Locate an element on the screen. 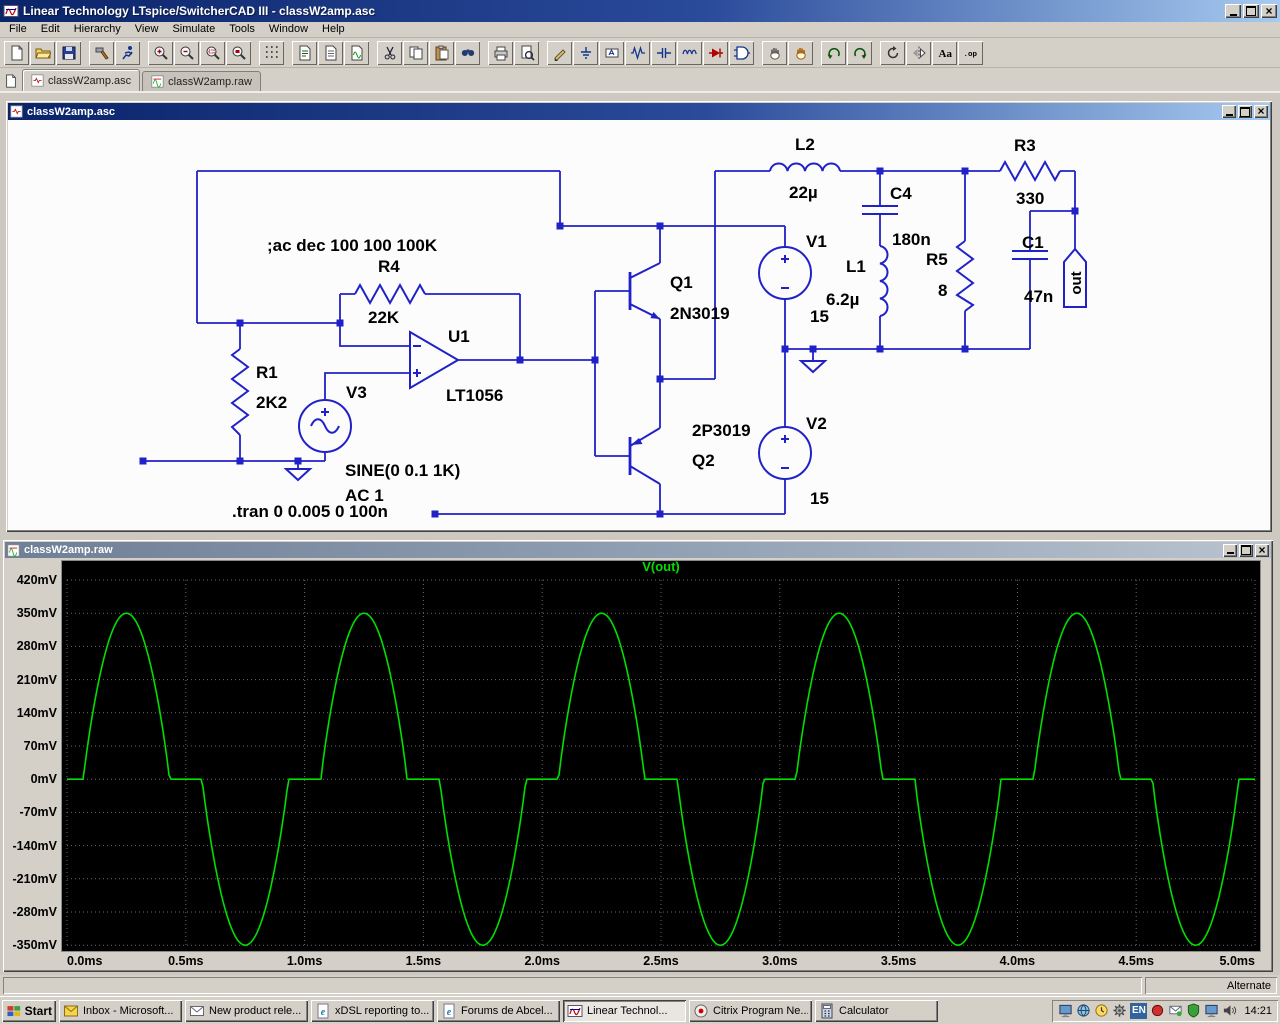 The image size is (1280, 1024). place-text-button: Aa is located at coordinates (944, 52).